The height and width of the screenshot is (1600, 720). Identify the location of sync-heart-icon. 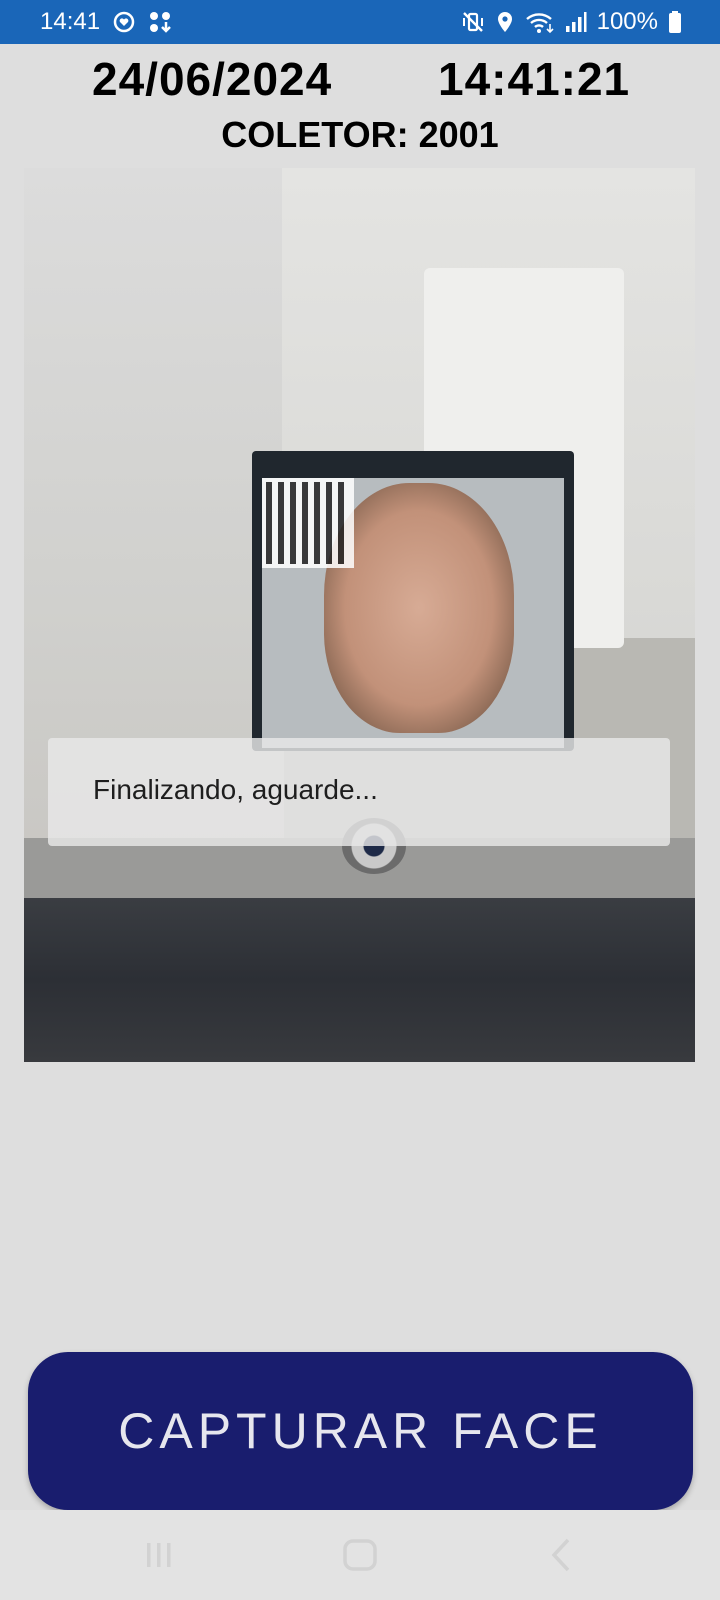
(124, 22).